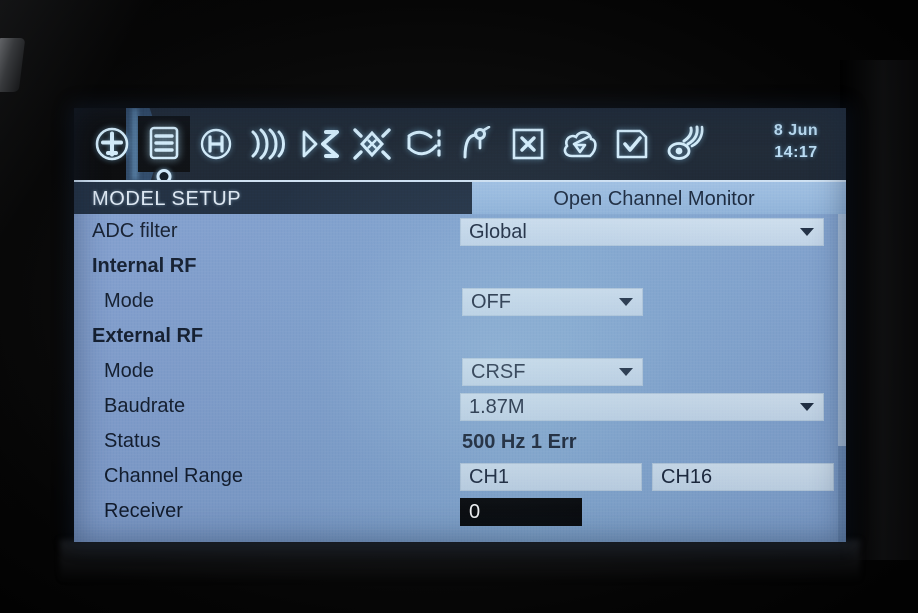 The height and width of the screenshot is (613, 918). I want to click on adc-filter-dropdown: Global, so click(642, 232).